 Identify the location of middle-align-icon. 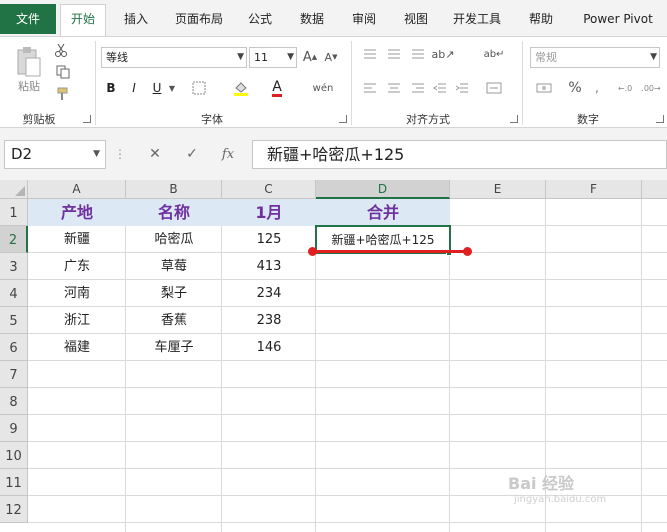
(394, 54).